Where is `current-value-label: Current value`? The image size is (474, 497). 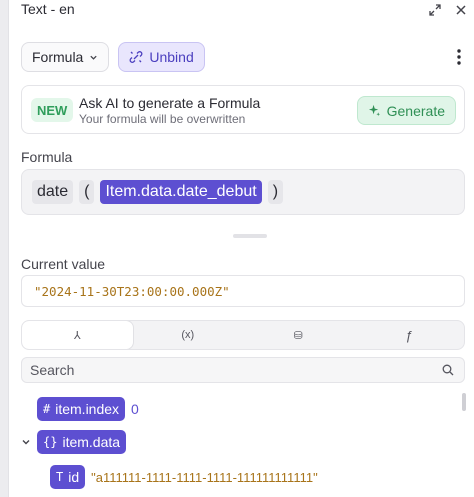
current-value-label: Current value is located at coordinates (63, 264).